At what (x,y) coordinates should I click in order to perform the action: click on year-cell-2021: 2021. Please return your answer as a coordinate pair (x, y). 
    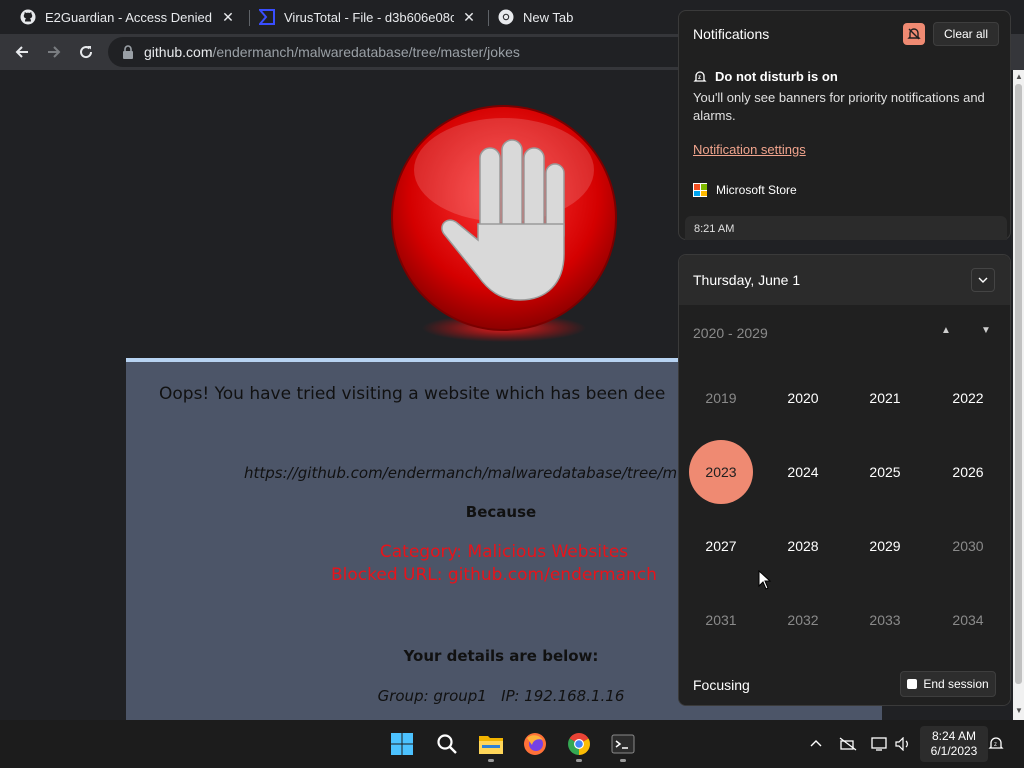
    Looking at the image, I should click on (885, 398).